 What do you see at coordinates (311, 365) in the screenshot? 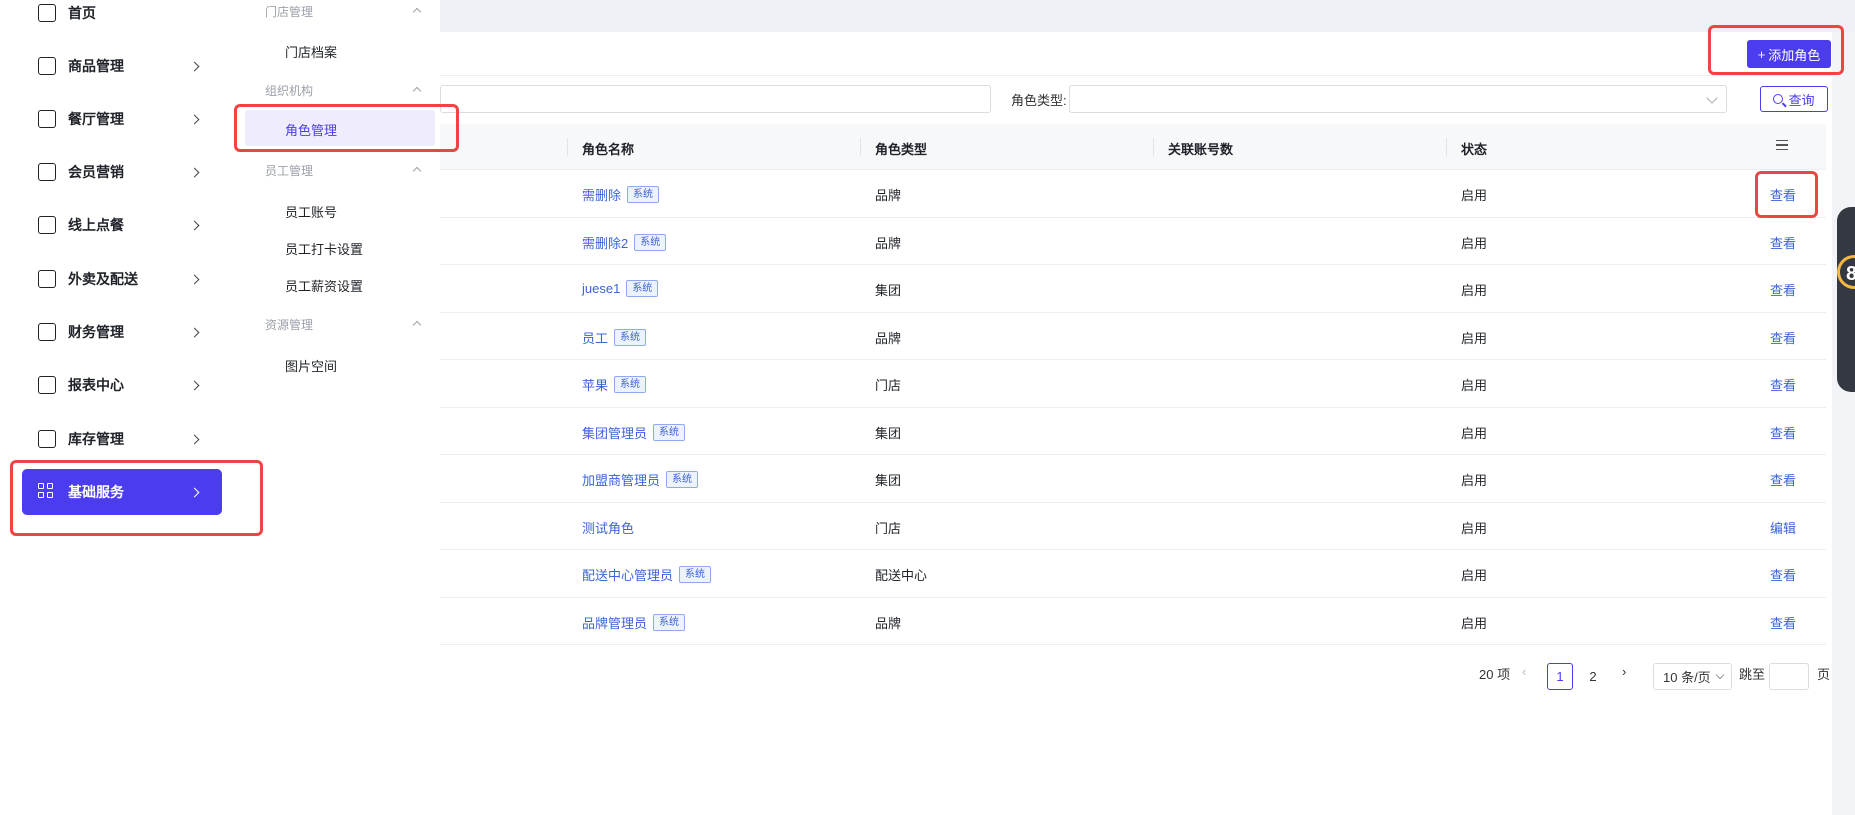
I see `submenu-item-image-space: 图片空间` at bounding box center [311, 365].